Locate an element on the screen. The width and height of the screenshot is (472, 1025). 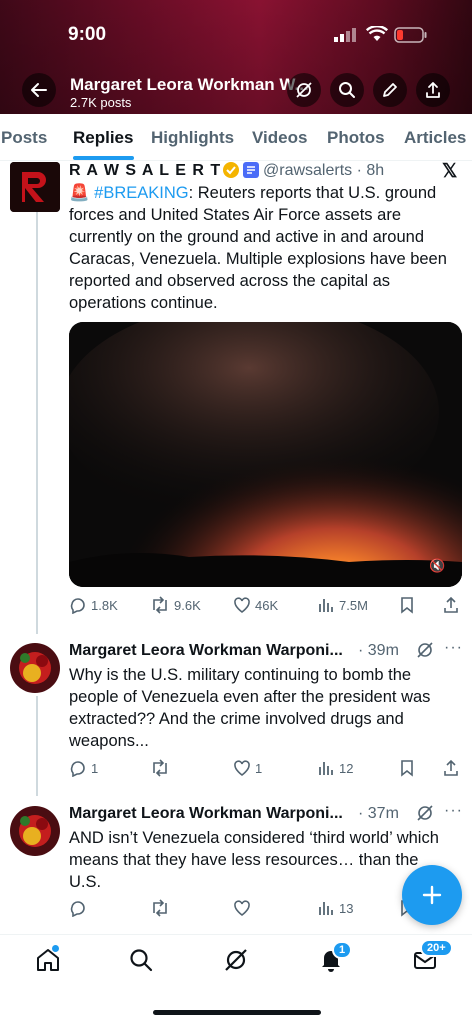
messages-badge: 20+ is located at coordinates (436, 948).